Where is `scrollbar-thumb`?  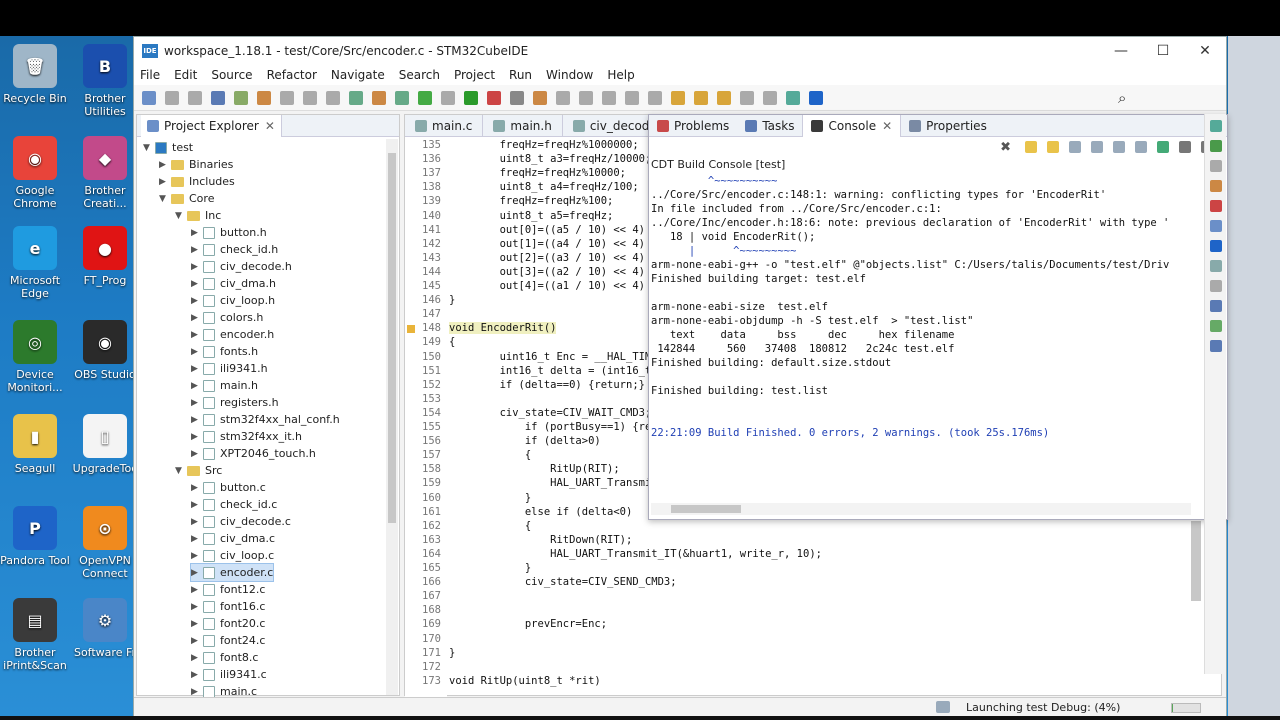 scrollbar-thumb is located at coordinates (392, 338).